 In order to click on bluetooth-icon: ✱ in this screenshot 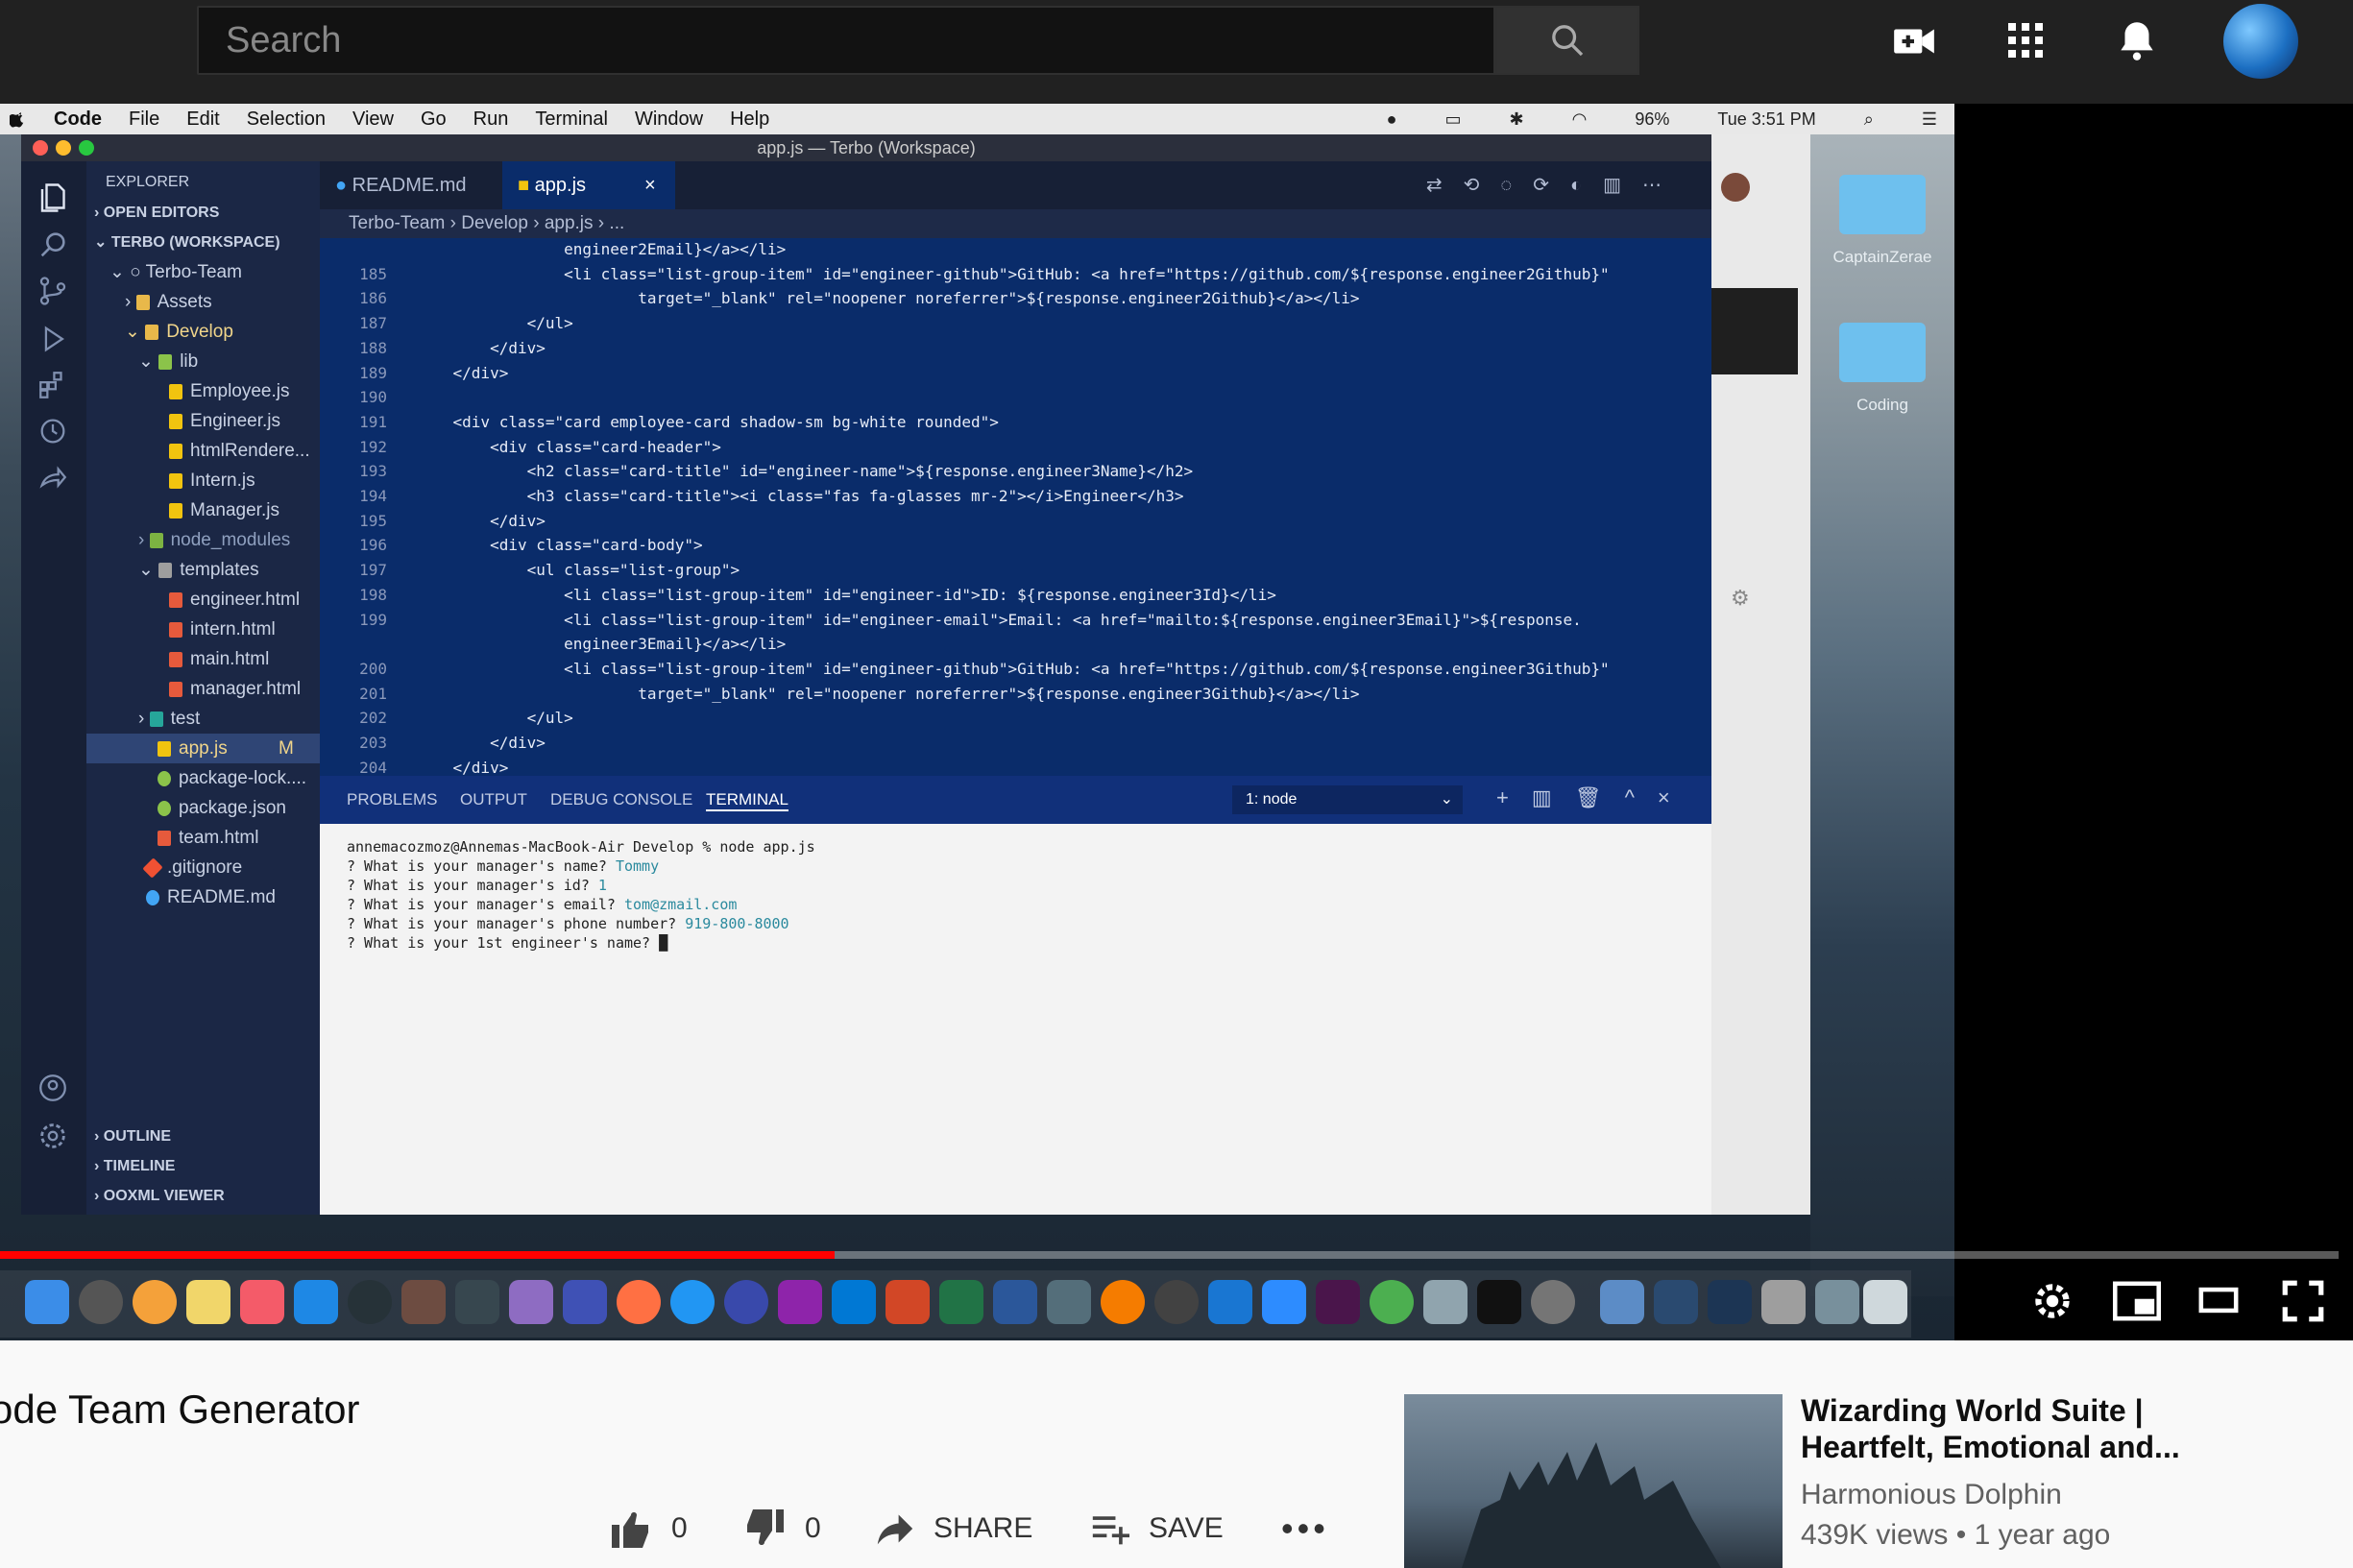, I will do `click(1517, 119)`.